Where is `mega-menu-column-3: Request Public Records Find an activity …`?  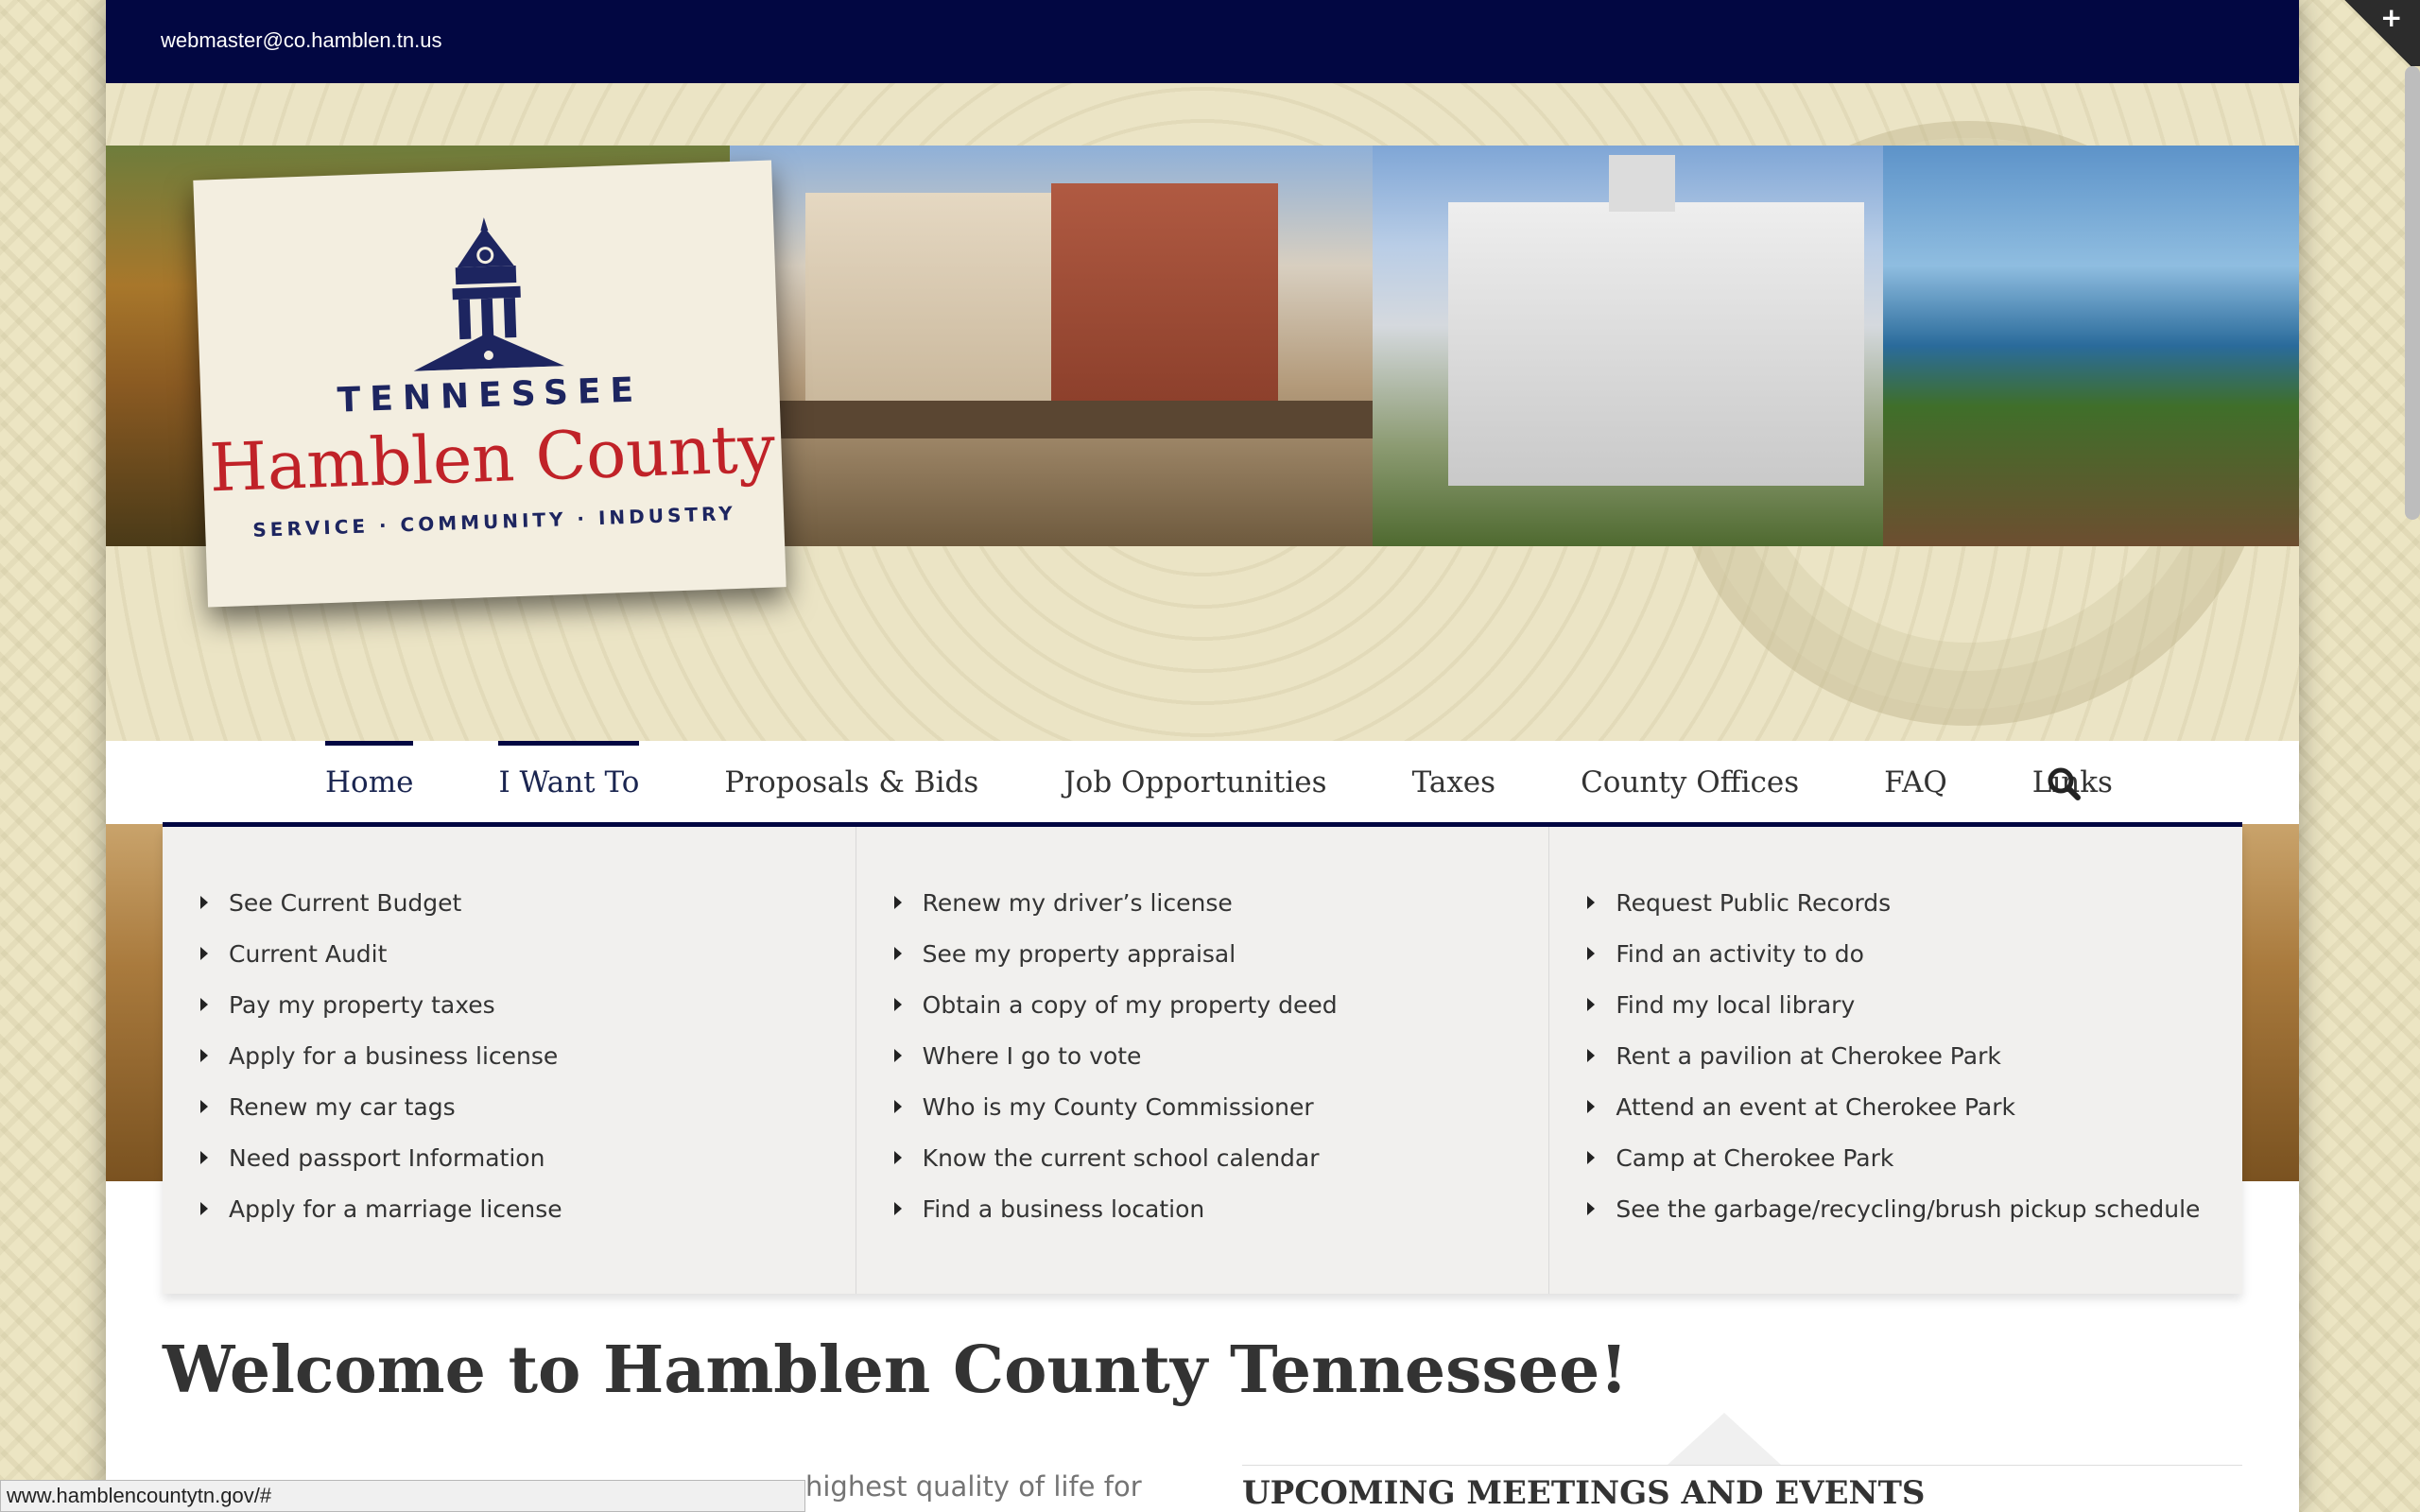 mega-menu-column-3: Request Public Records Find an activity … is located at coordinates (1895, 1060).